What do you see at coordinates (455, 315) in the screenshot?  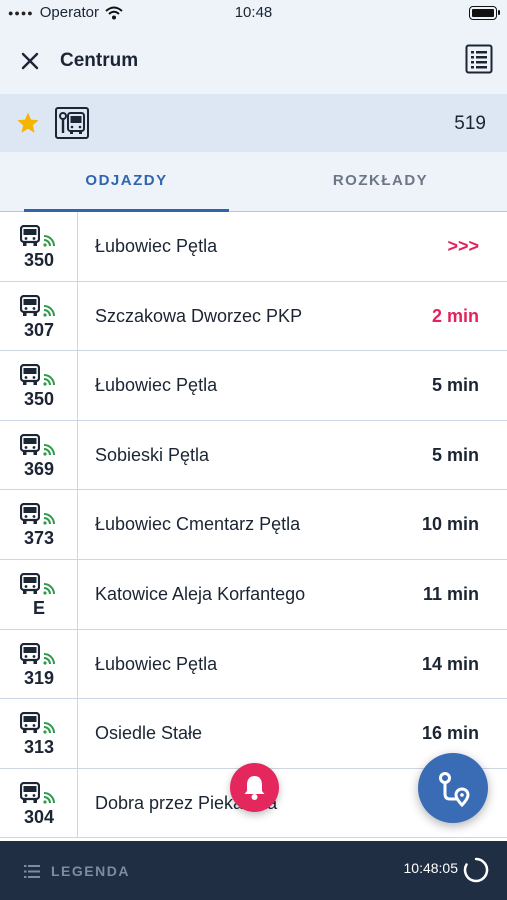 I see `departure-time: 2 min` at bounding box center [455, 315].